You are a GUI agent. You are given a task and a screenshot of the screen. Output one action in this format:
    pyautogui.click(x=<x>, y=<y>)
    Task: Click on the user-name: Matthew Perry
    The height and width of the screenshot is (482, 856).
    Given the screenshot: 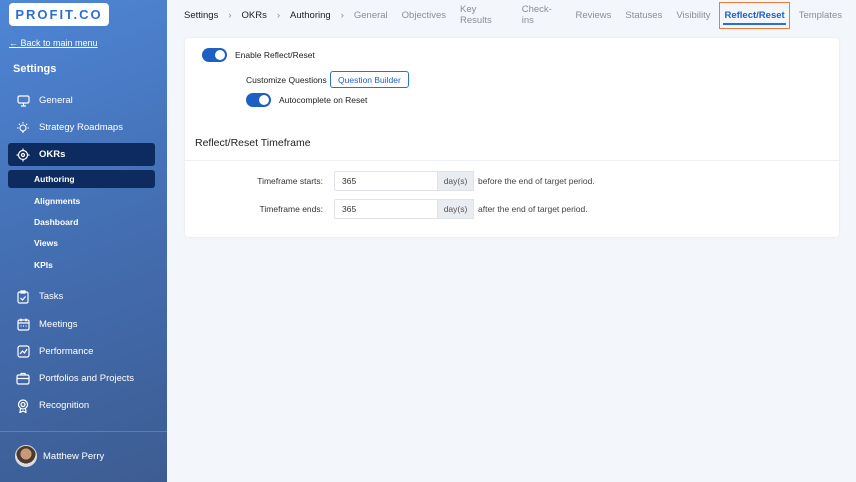 What is the action you would take?
    pyautogui.click(x=74, y=456)
    